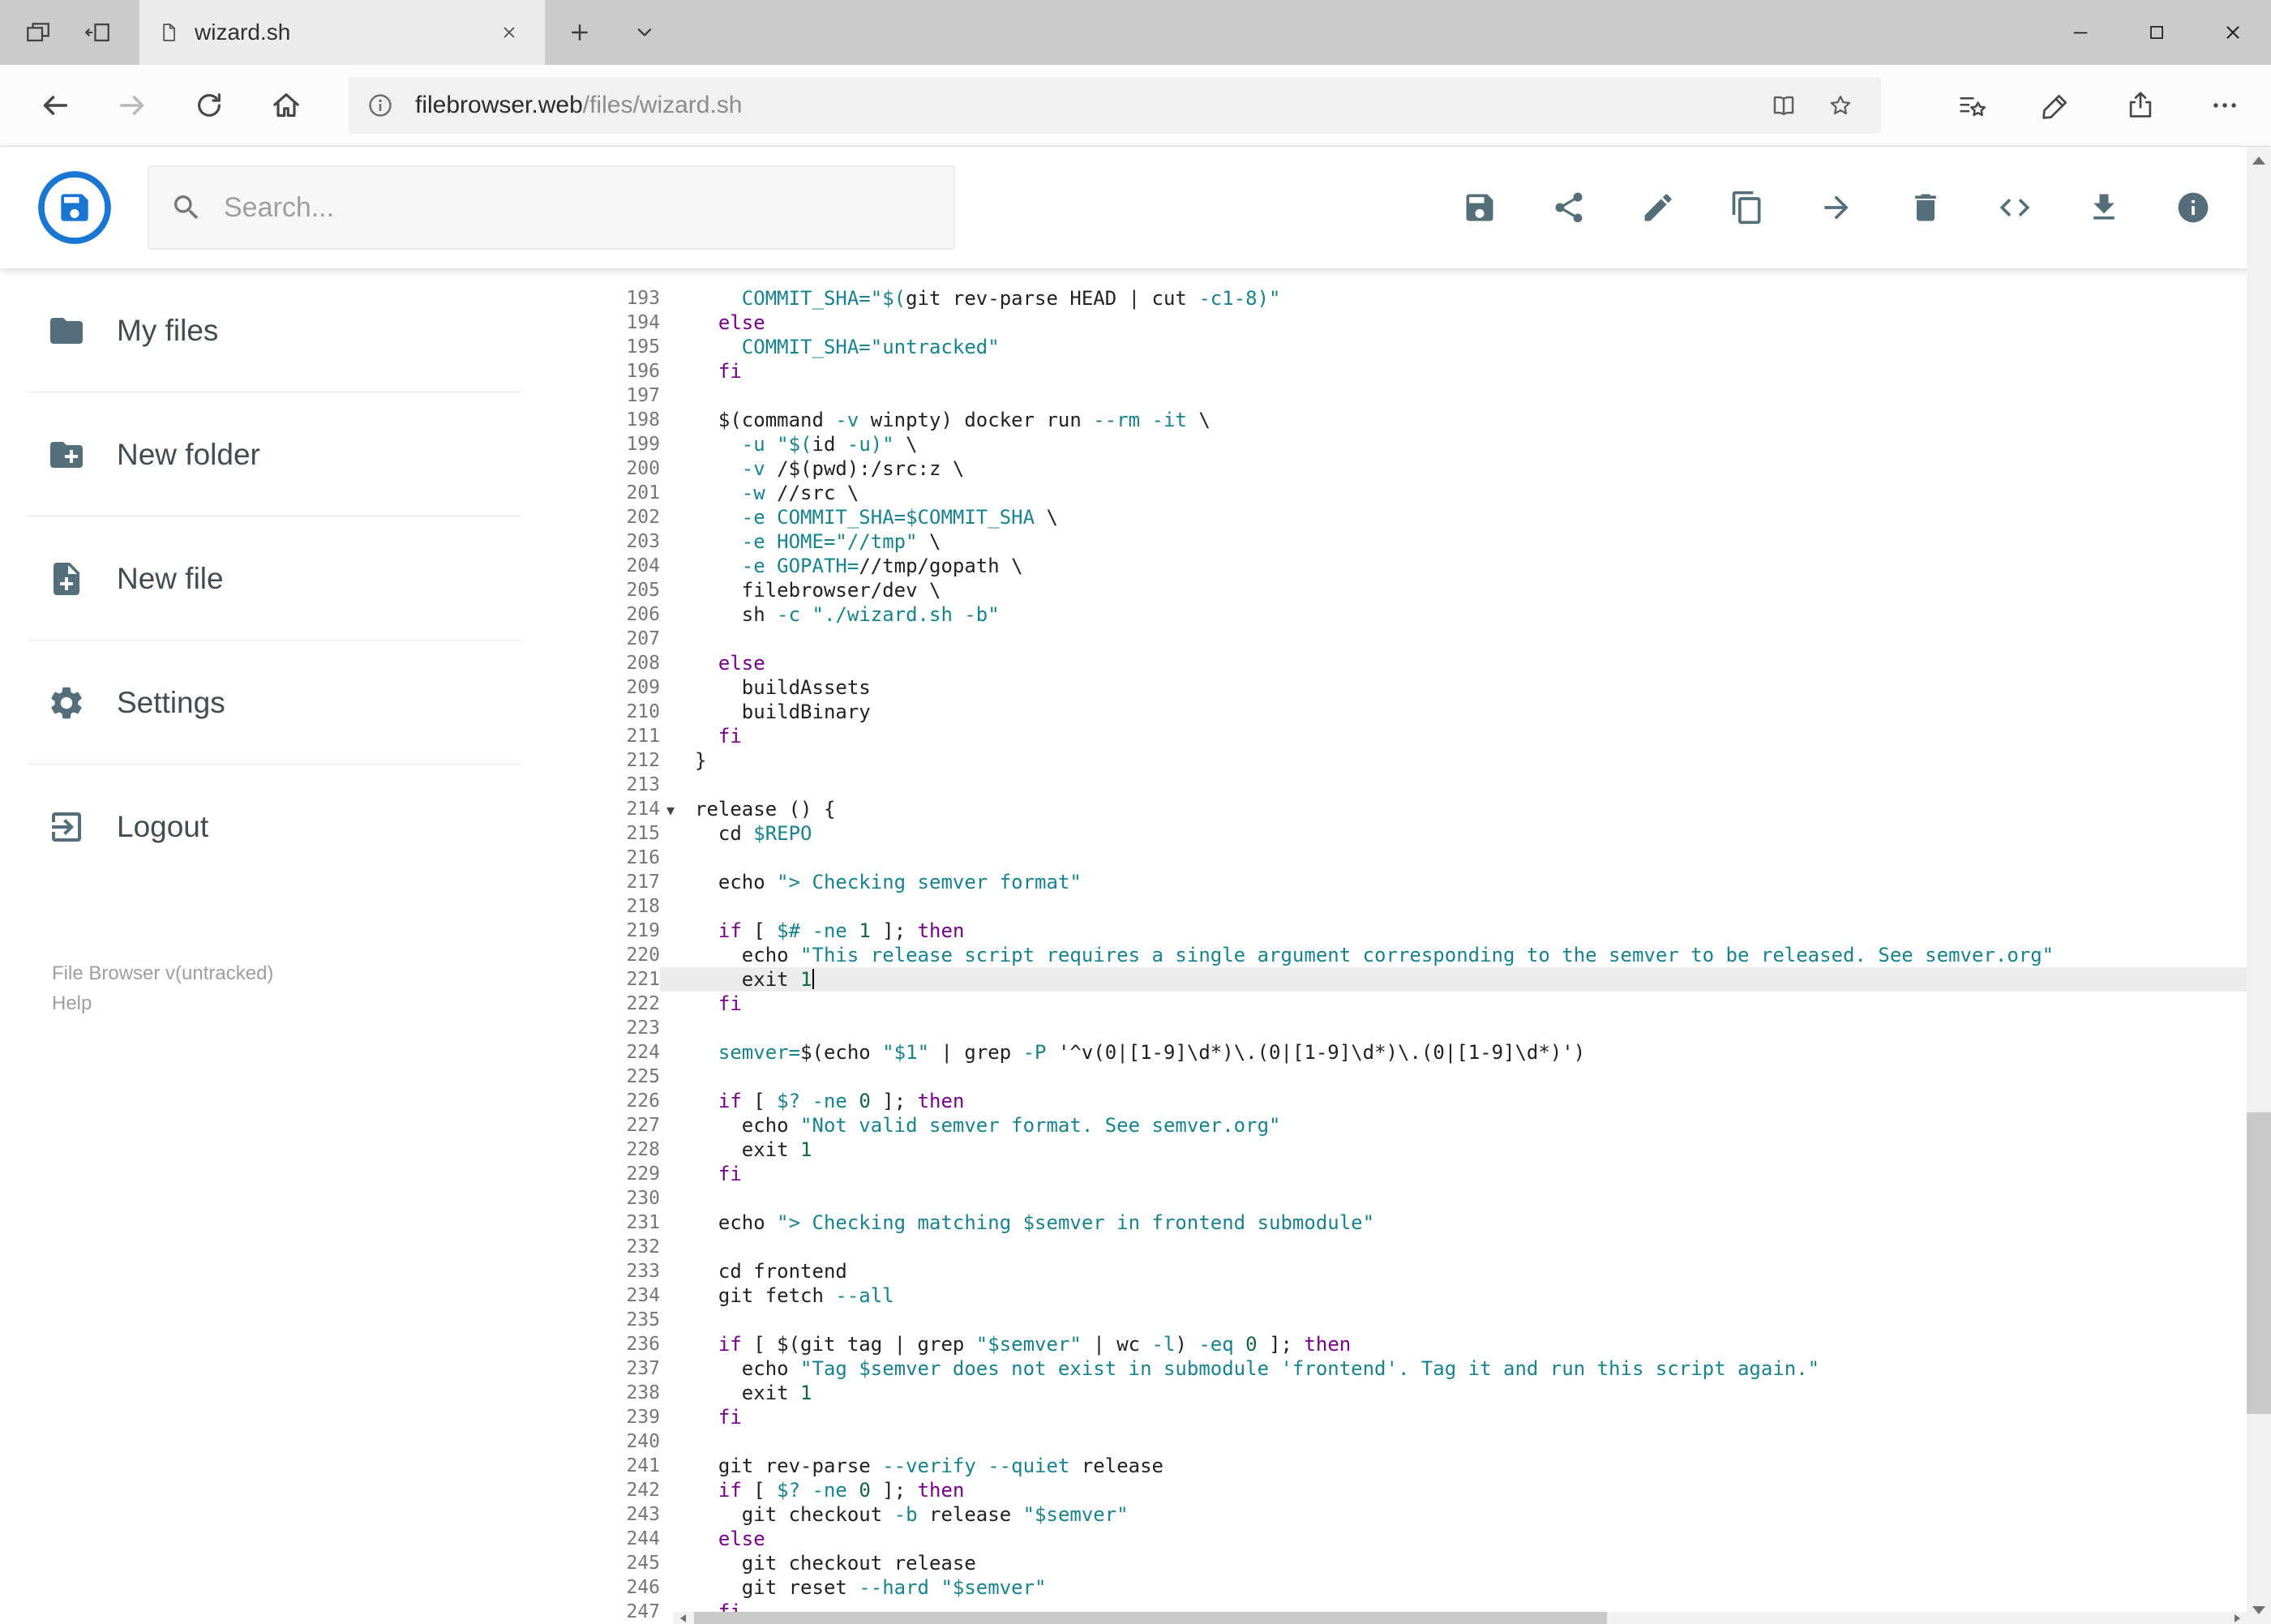  What do you see at coordinates (1396, 687) in the screenshot?
I see `code-line: 209 buildAssets` at bounding box center [1396, 687].